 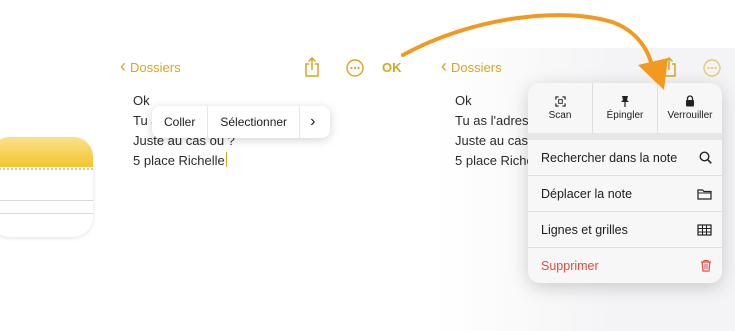 I want to click on menu-item-lines-grids: Lignes et grilles, so click(x=625, y=230).